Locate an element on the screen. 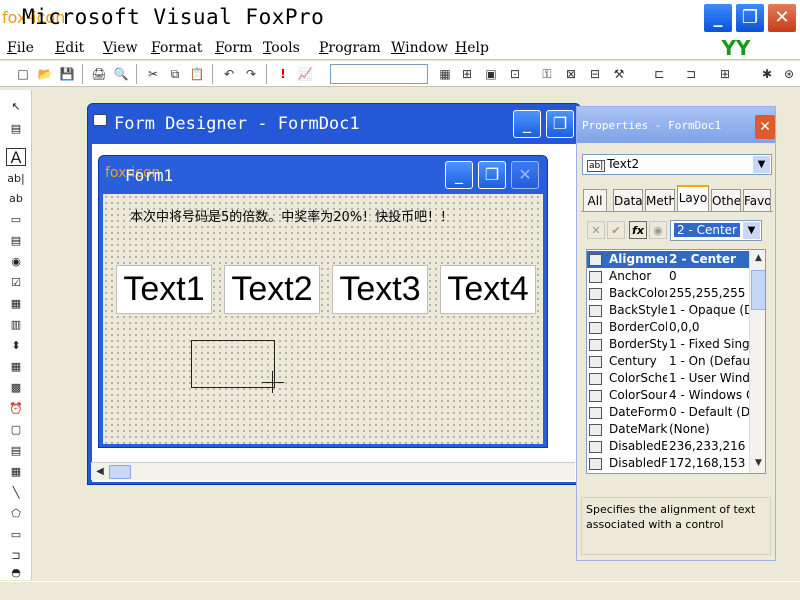 Image resolution: width=800 pixels, height=600 pixels. property-row: BorderCol 0,0,0 is located at coordinates (668, 327).